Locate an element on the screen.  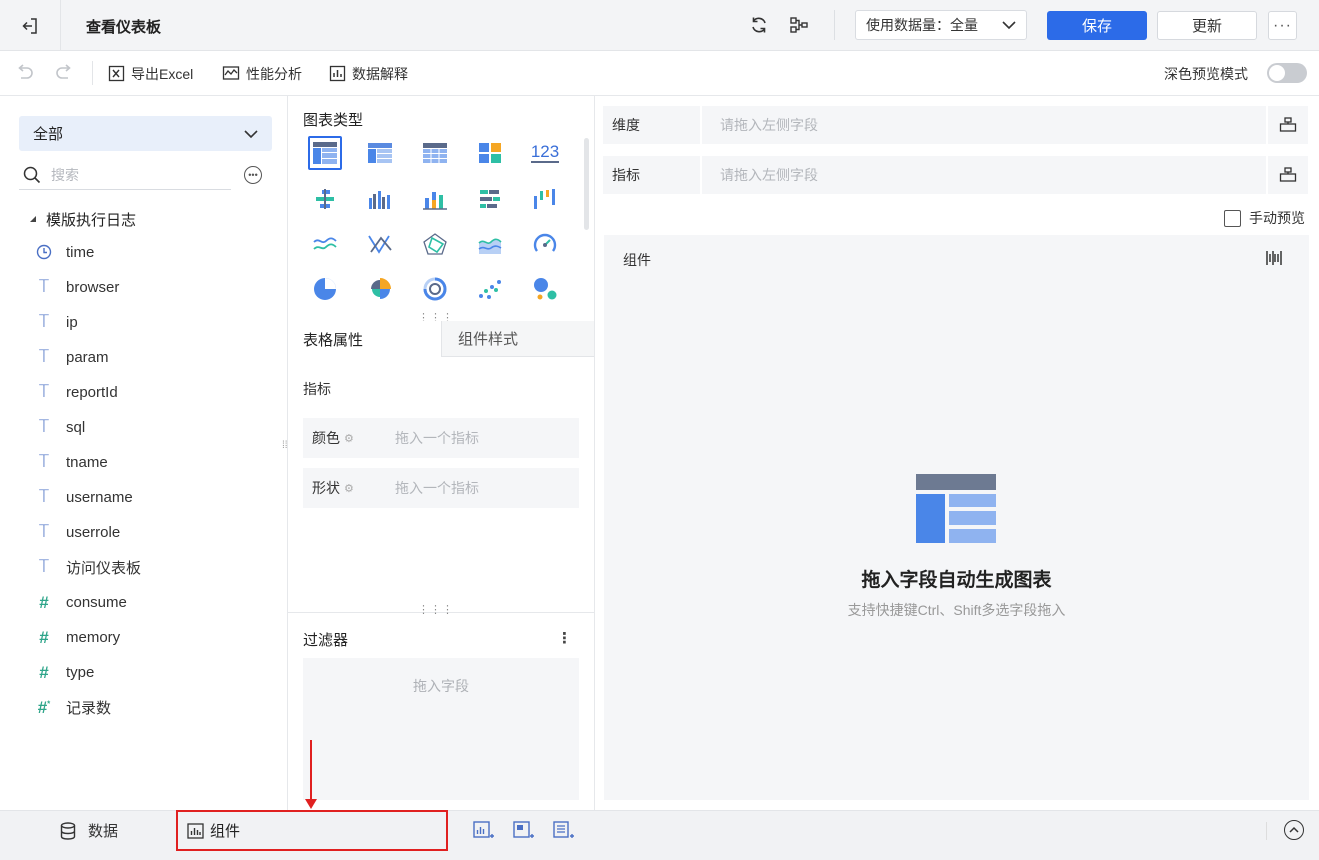
number-calc-icon: #* is located at coordinates (44, 707).